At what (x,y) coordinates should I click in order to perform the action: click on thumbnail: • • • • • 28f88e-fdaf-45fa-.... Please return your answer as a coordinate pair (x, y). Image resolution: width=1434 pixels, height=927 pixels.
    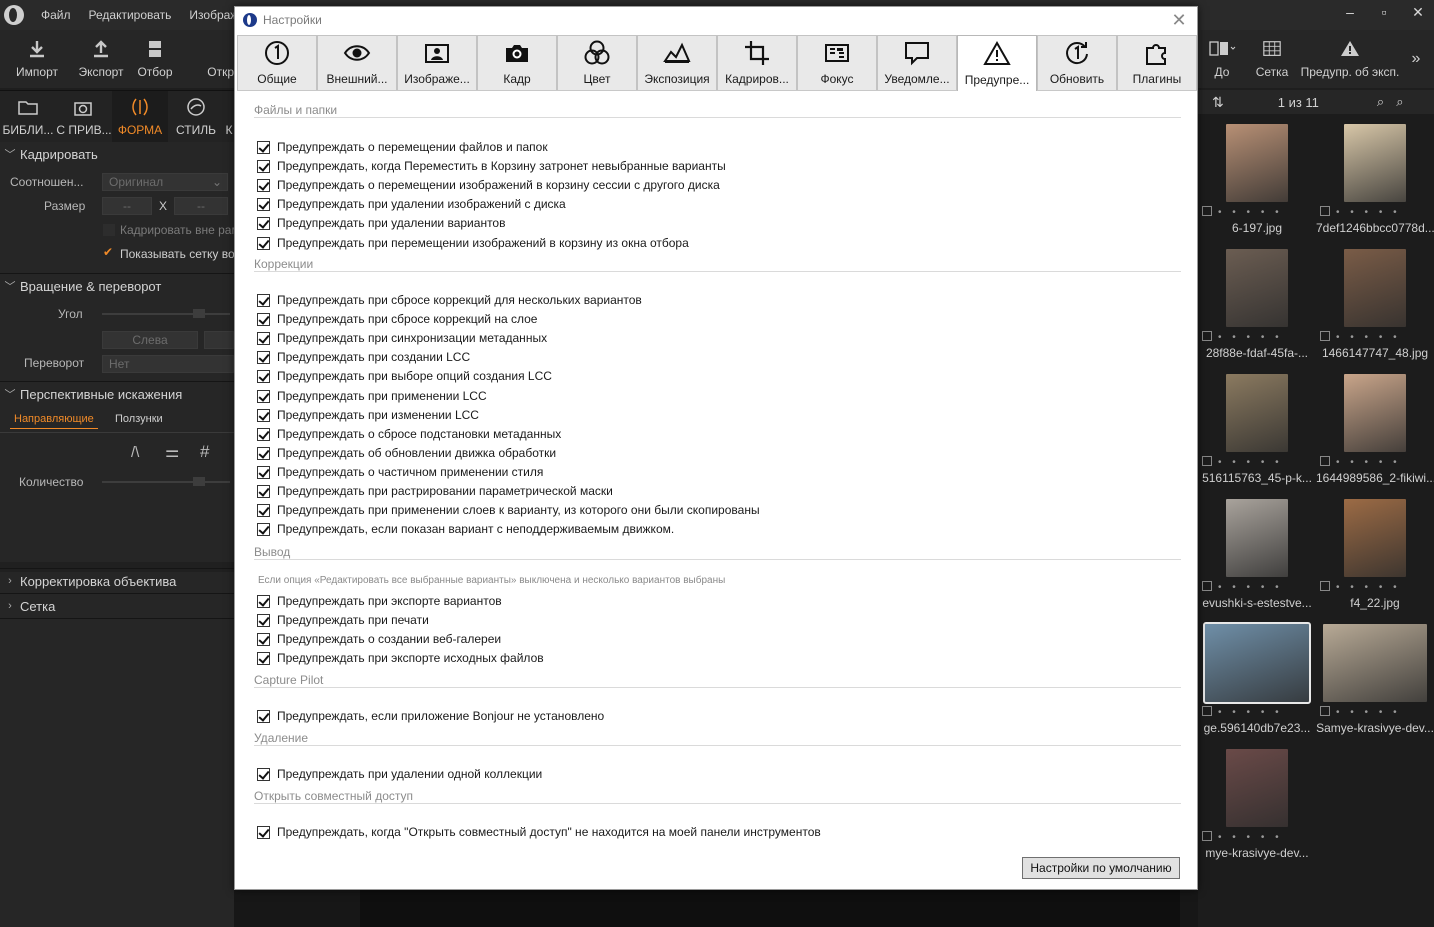
    Looking at the image, I should click on (1257, 303).